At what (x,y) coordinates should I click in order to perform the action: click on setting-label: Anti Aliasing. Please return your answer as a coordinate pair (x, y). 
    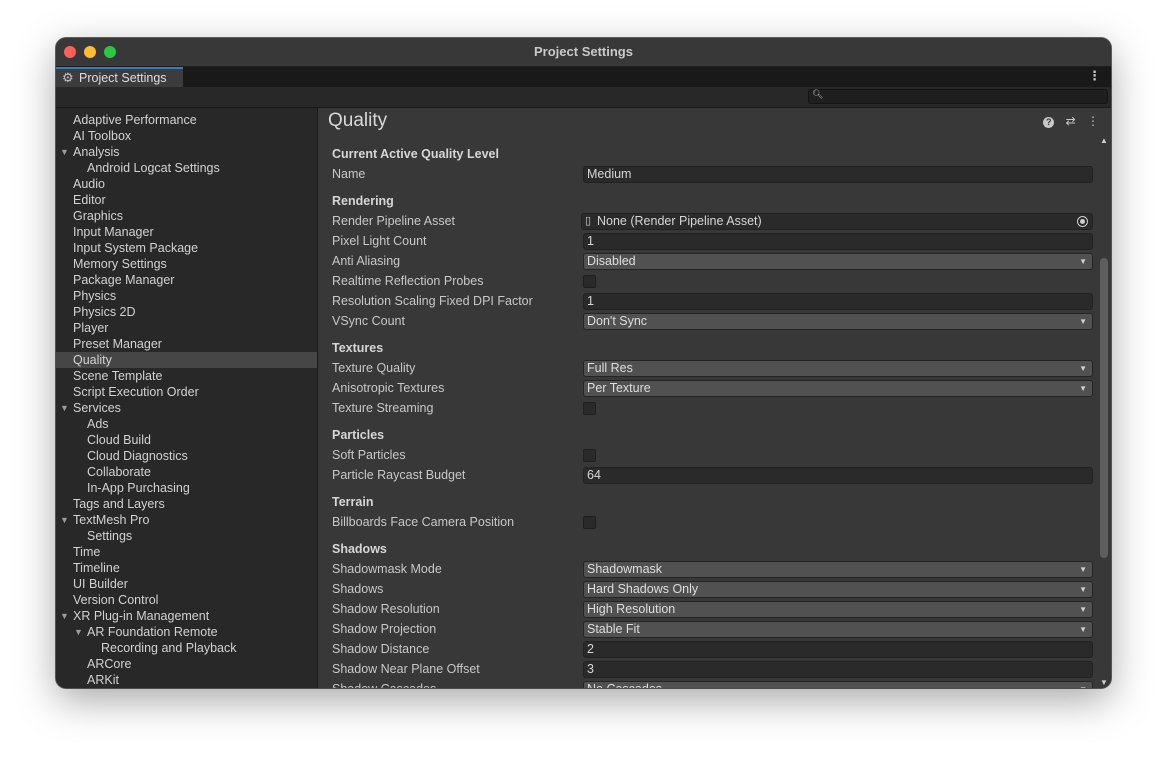
    Looking at the image, I should click on (366, 261).